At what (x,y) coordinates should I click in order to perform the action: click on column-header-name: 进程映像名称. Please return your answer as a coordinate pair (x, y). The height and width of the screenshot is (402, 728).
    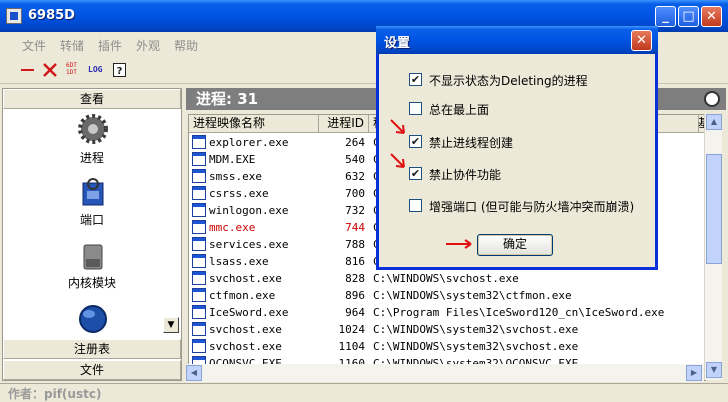
    Looking at the image, I should click on (254, 124).